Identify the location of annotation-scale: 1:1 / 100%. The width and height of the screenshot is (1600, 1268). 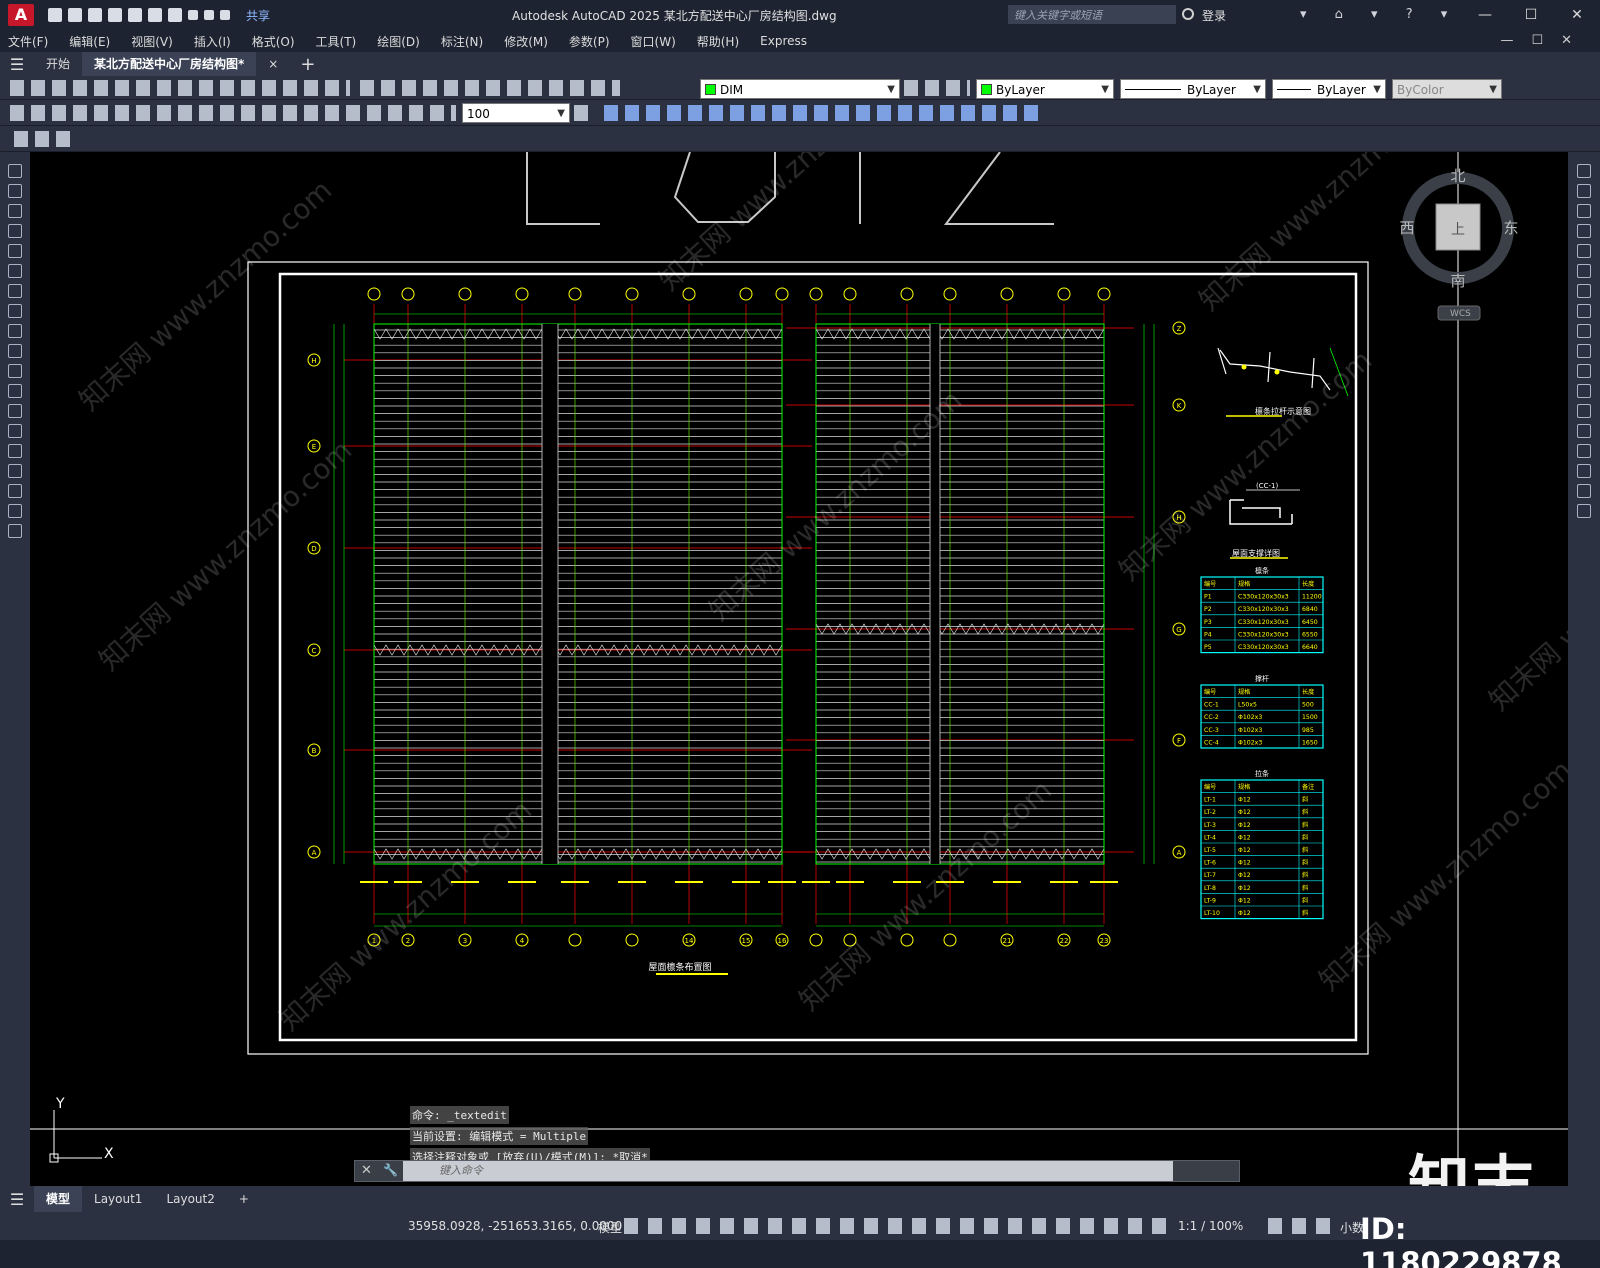
(1210, 1226).